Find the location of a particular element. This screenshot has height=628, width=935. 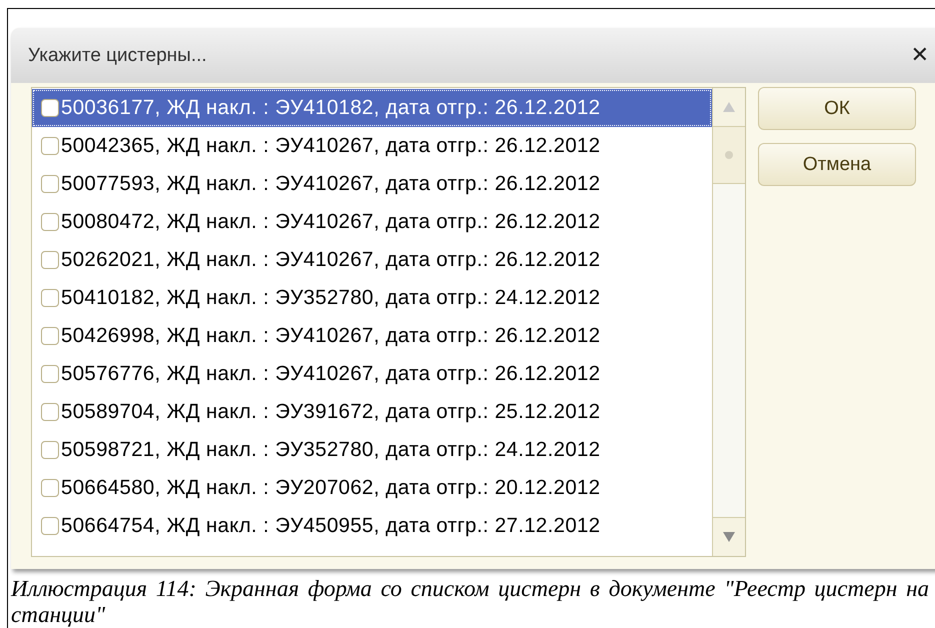

list-item: 50589704, ЖД накл. : ЭУ391672, дата отгр.: 25.12.2012 is located at coordinates (372, 412).